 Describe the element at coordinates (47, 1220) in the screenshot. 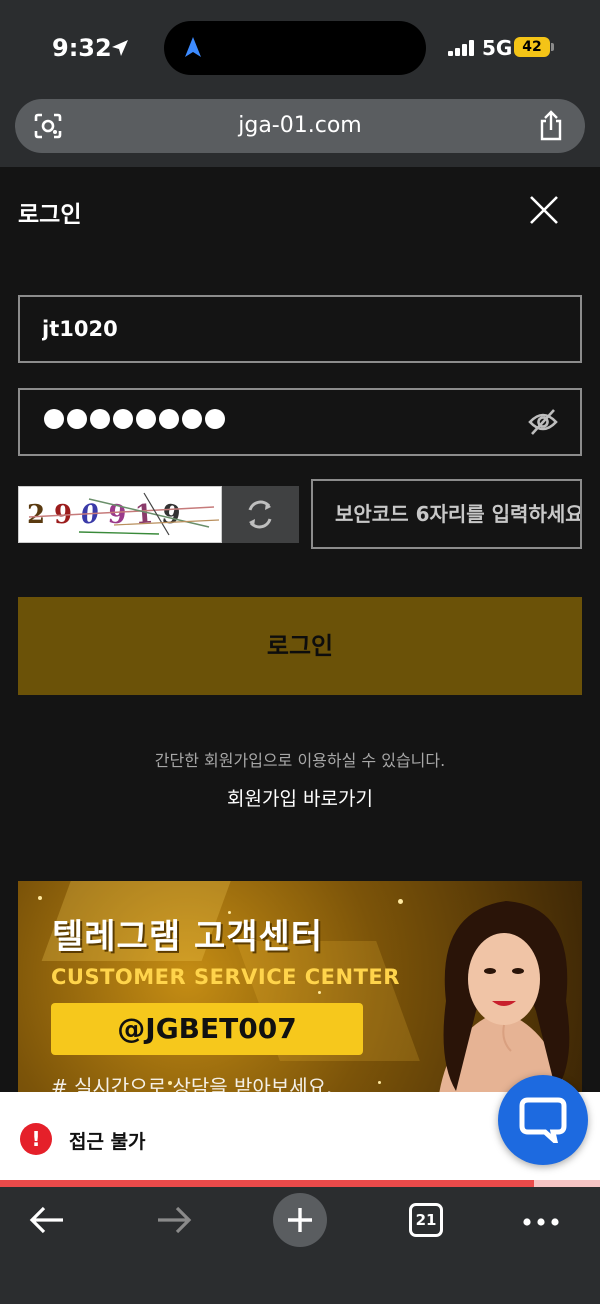

I see `back-arrow-icon` at that location.